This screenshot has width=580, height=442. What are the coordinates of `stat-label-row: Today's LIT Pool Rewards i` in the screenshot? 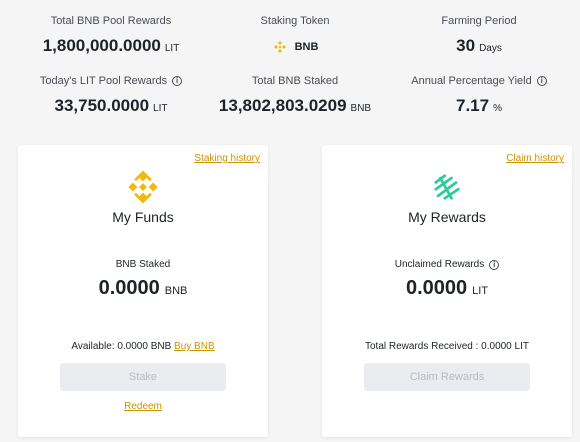 It's located at (111, 81).